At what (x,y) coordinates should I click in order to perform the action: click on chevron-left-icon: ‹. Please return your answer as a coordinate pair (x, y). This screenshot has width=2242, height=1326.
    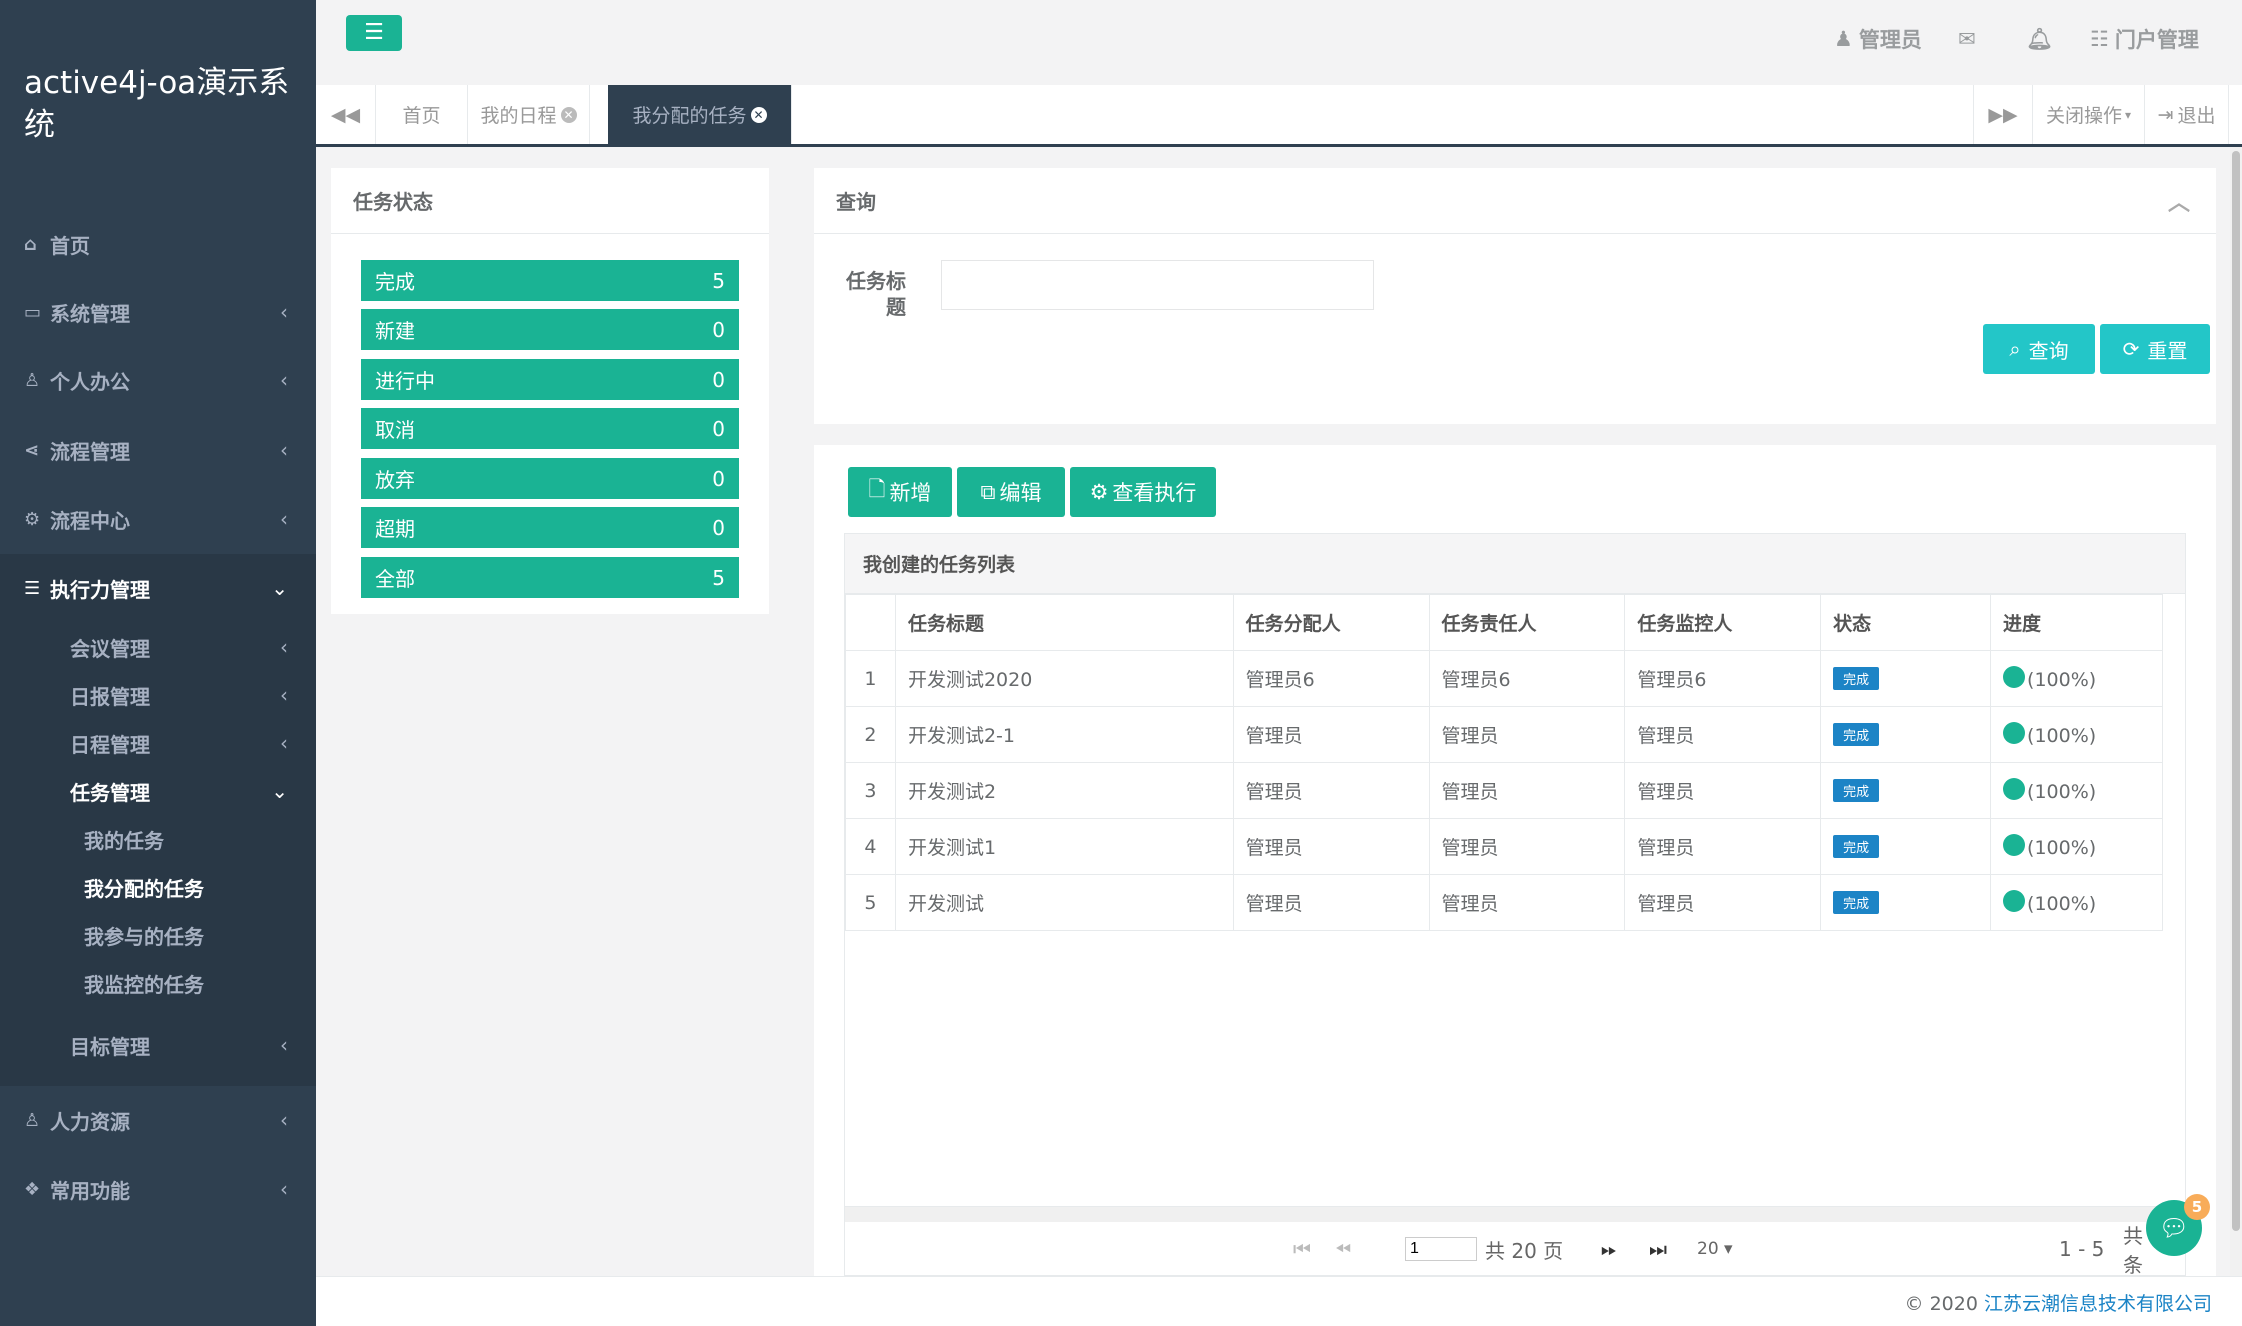
    Looking at the image, I should click on (284, 380).